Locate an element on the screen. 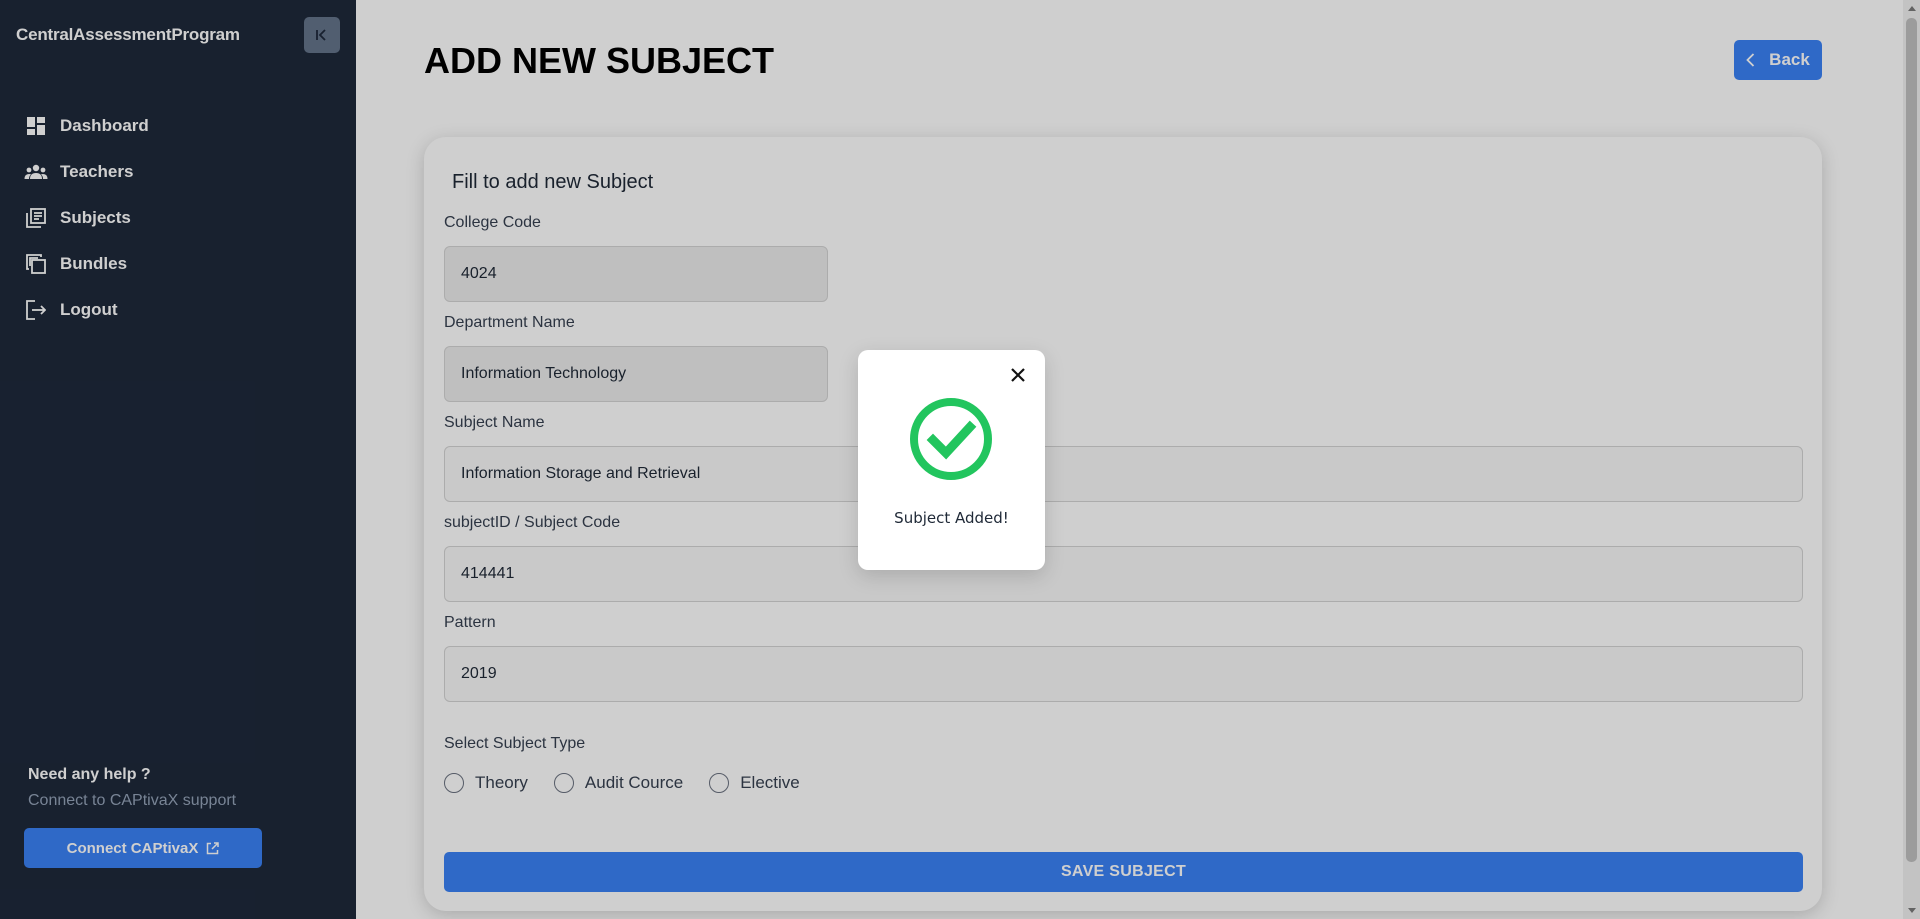 The image size is (1920, 919). close-icon is located at coordinates (1018, 375).